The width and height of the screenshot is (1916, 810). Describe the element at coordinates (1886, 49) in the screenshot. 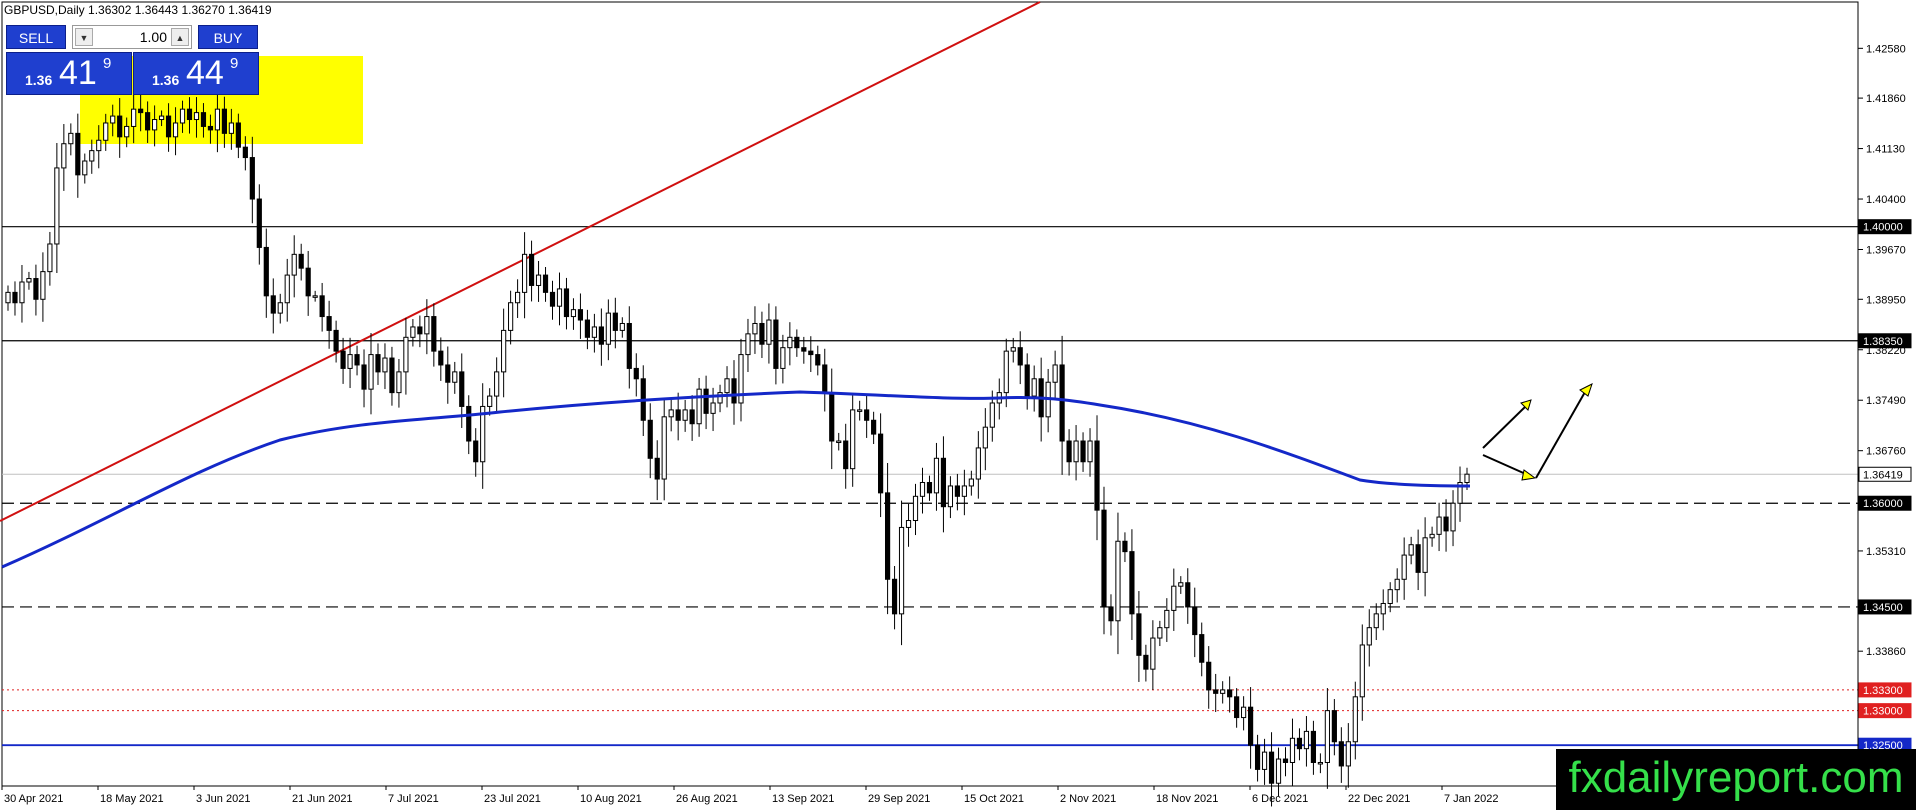

I see `y-tick-label-0: 1.42580` at that location.